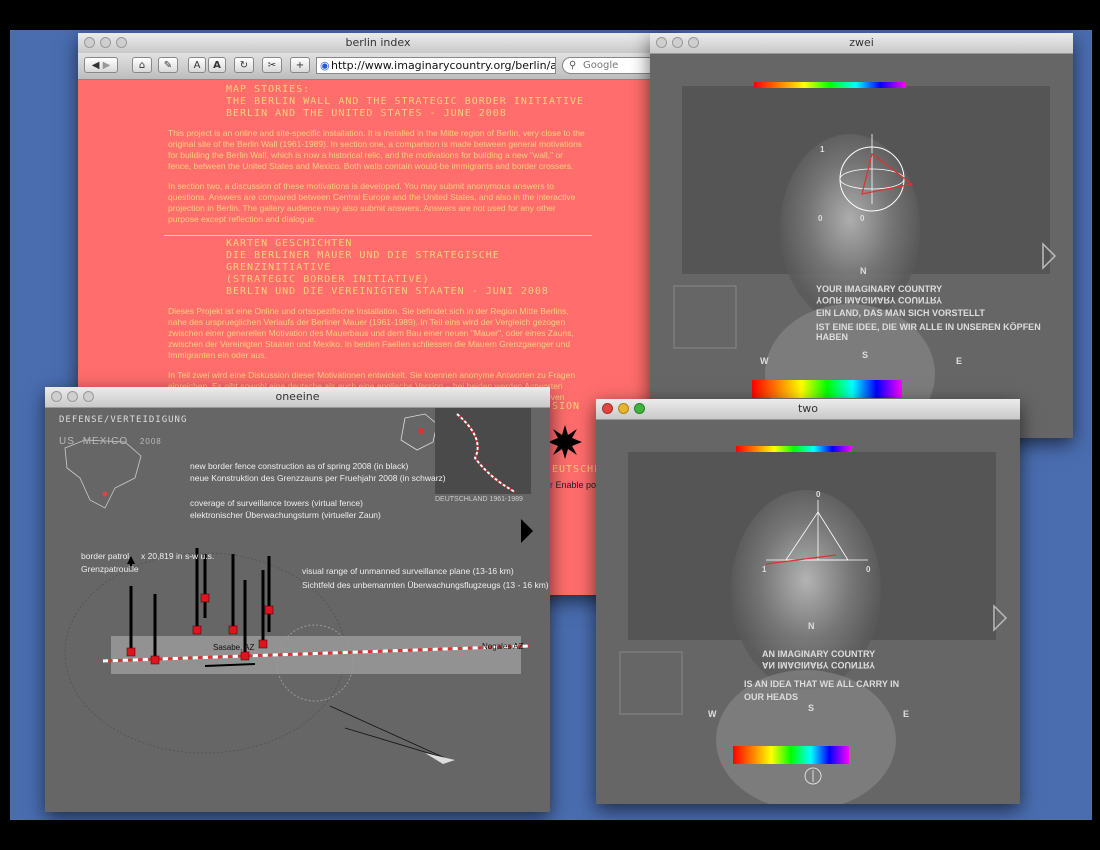 This screenshot has height=850, width=1100. What do you see at coordinates (178, 556) in the screenshot?
I see `patrol-count: x 20,819 in s-w u.s.` at bounding box center [178, 556].